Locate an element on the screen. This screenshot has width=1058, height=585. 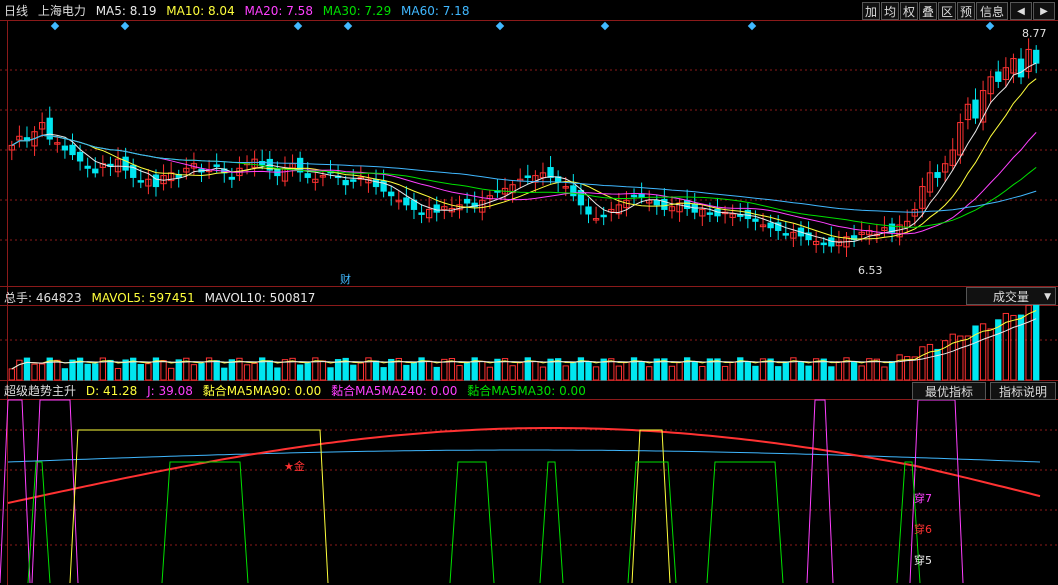
mavol10-value: MAVOL10: 500817 is located at coordinates (260, 298).